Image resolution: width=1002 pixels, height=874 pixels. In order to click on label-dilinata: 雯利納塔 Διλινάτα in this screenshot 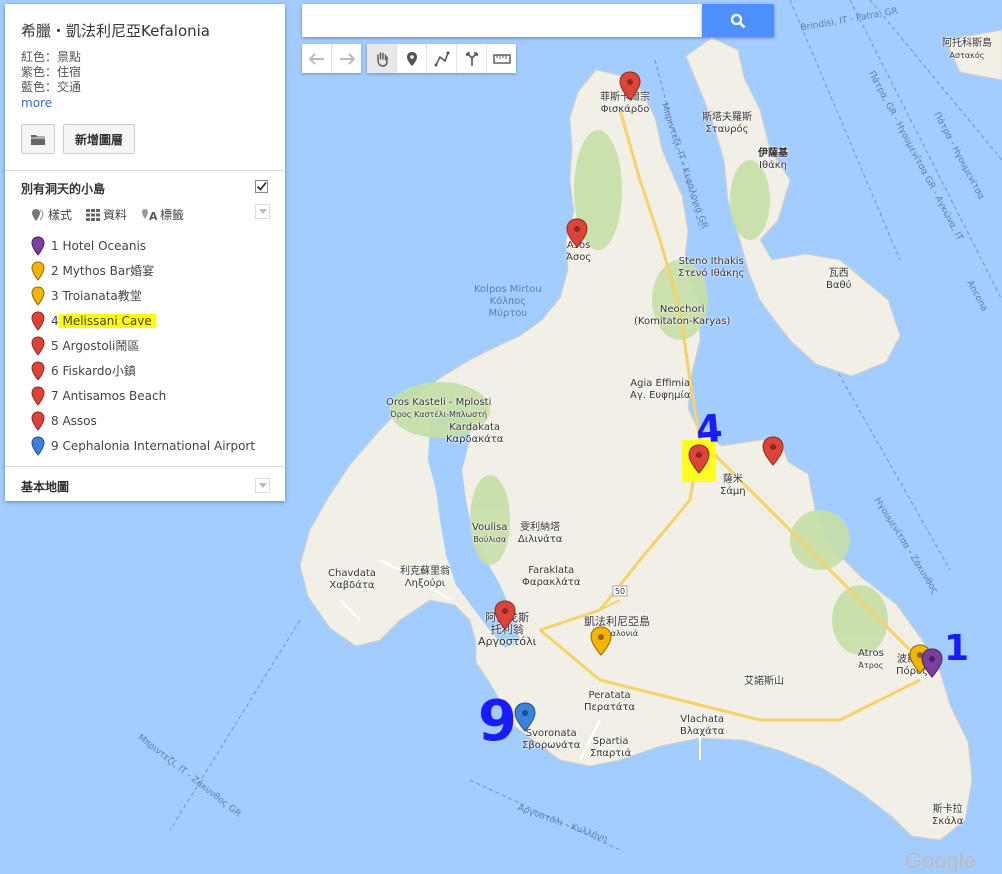, I will do `click(540, 533)`.